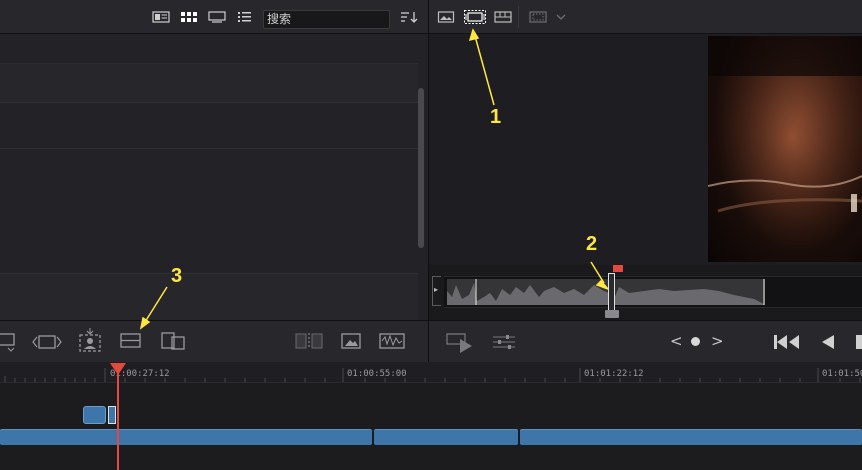 The width and height of the screenshot is (862, 470). What do you see at coordinates (592, 244) in the screenshot?
I see `annotation-label-2: 2` at bounding box center [592, 244].